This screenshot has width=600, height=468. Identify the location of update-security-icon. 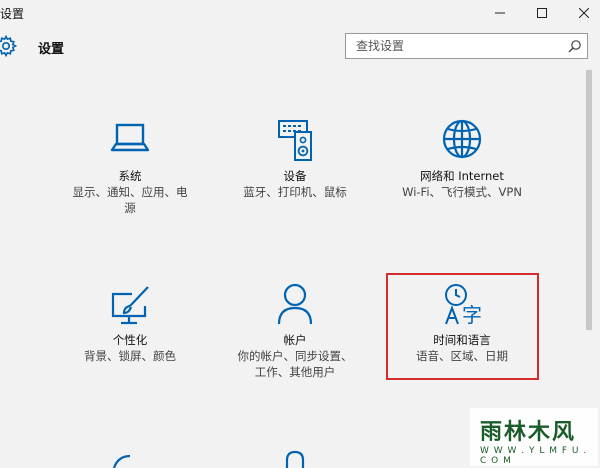
(121, 461).